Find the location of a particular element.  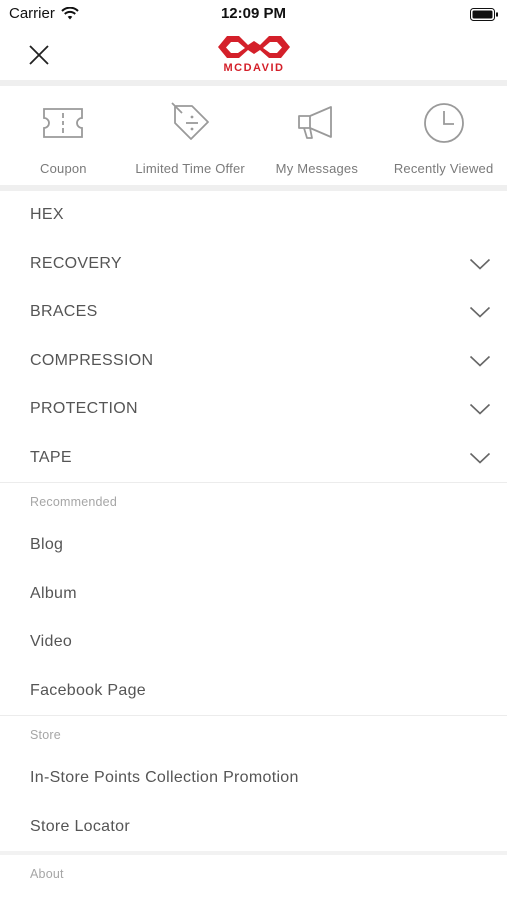

category-label: BRACES is located at coordinates (64, 312).